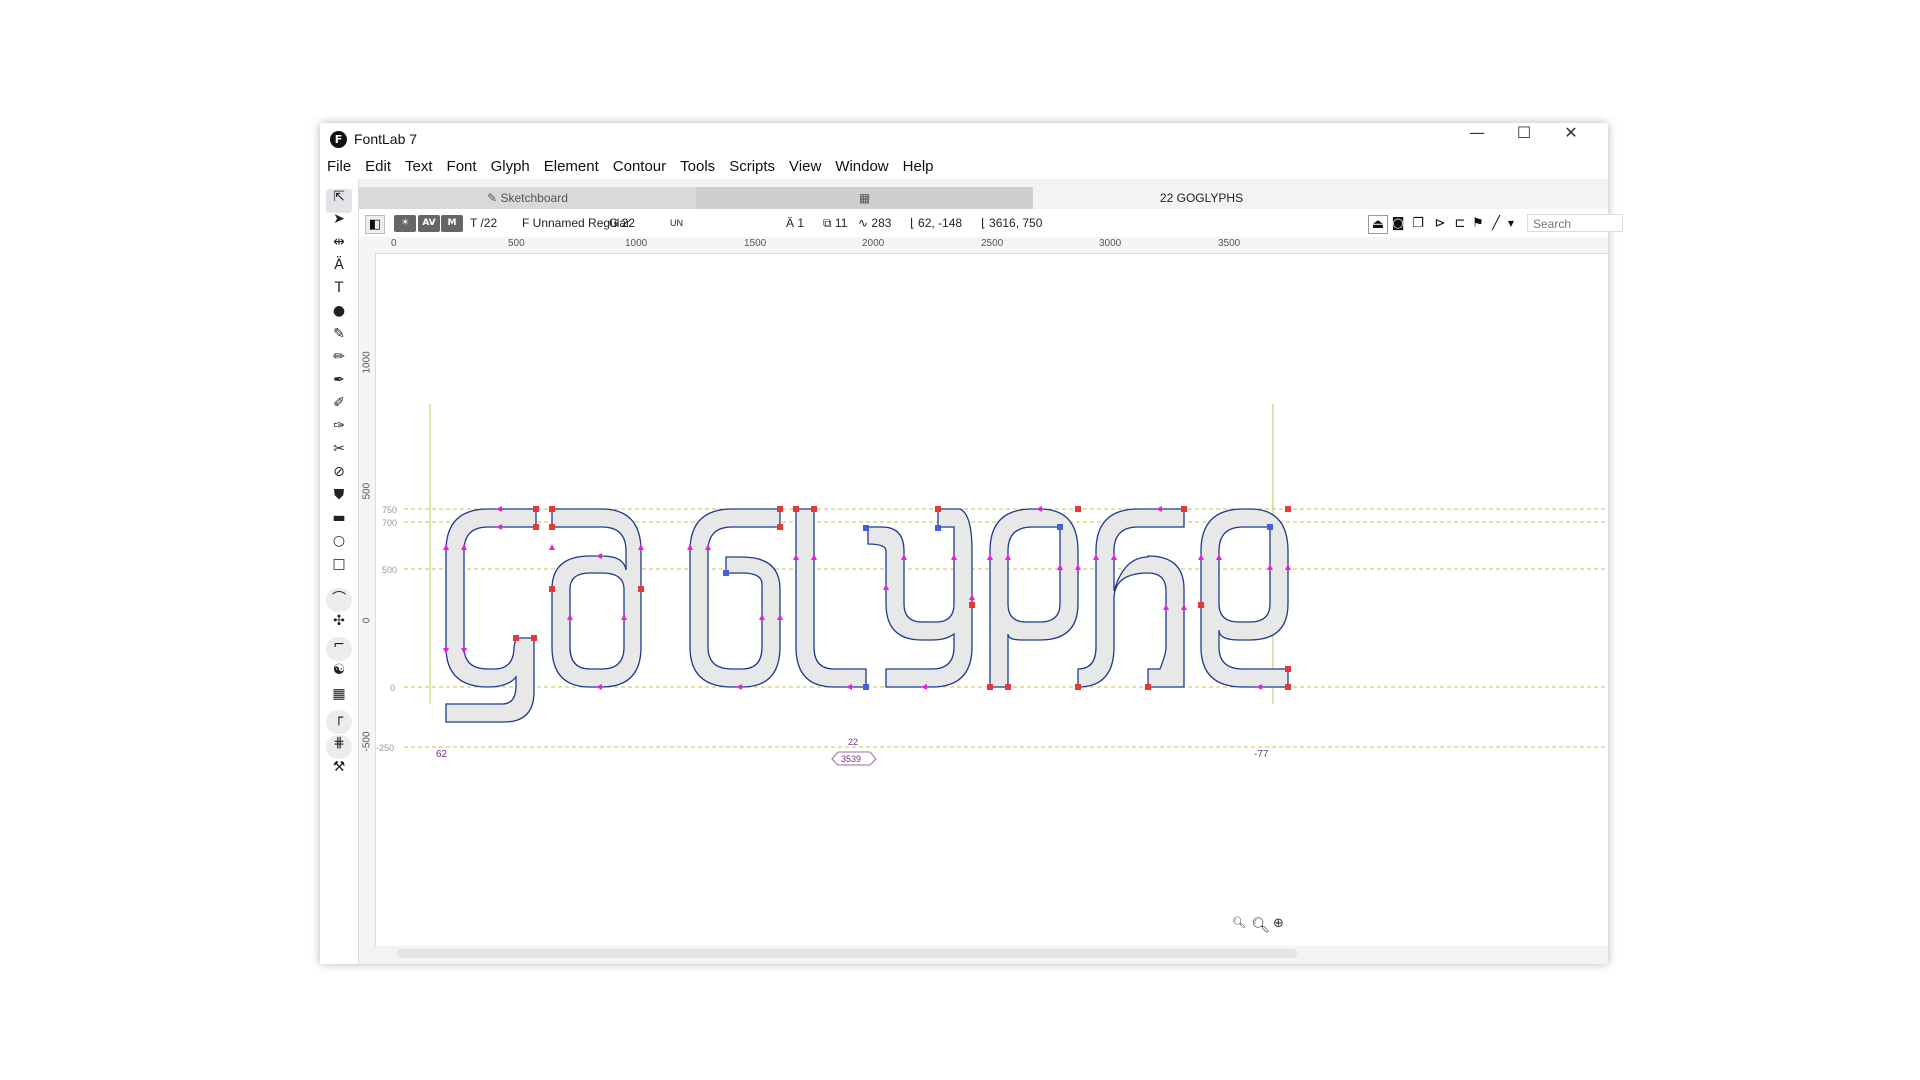 Image resolution: width=1920 pixels, height=1080 pixels. Describe the element at coordinates (851, 759) in the screenshot. I see `advance-width-label: 3539` at that location.